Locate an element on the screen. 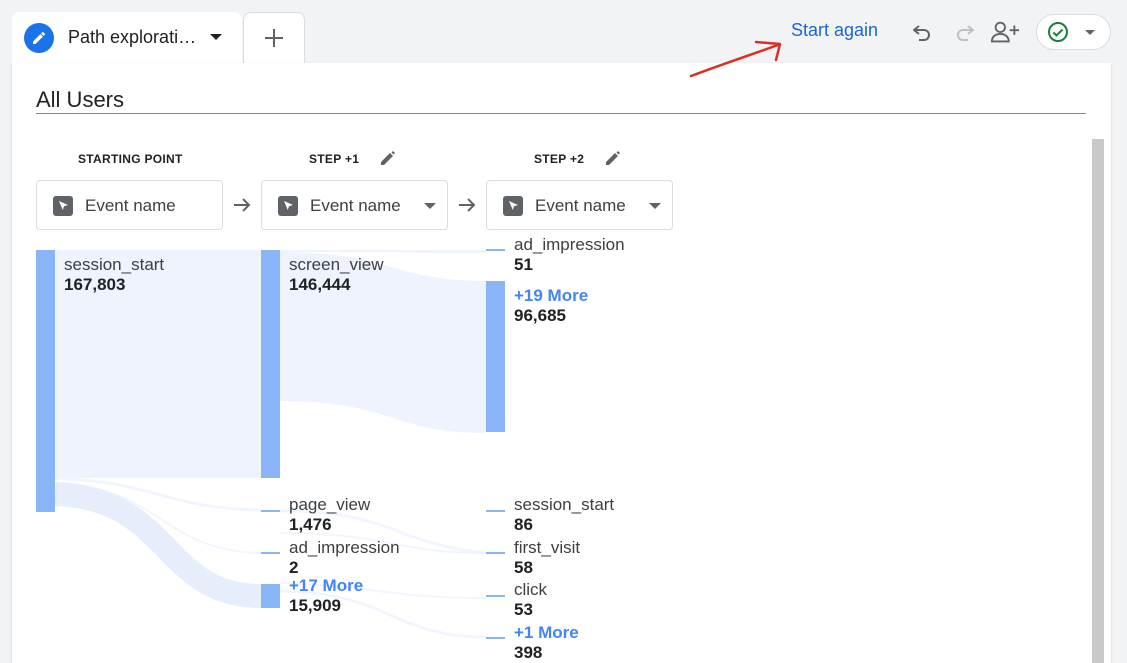  more-link: +19 More is located at coordinates (551, 296).